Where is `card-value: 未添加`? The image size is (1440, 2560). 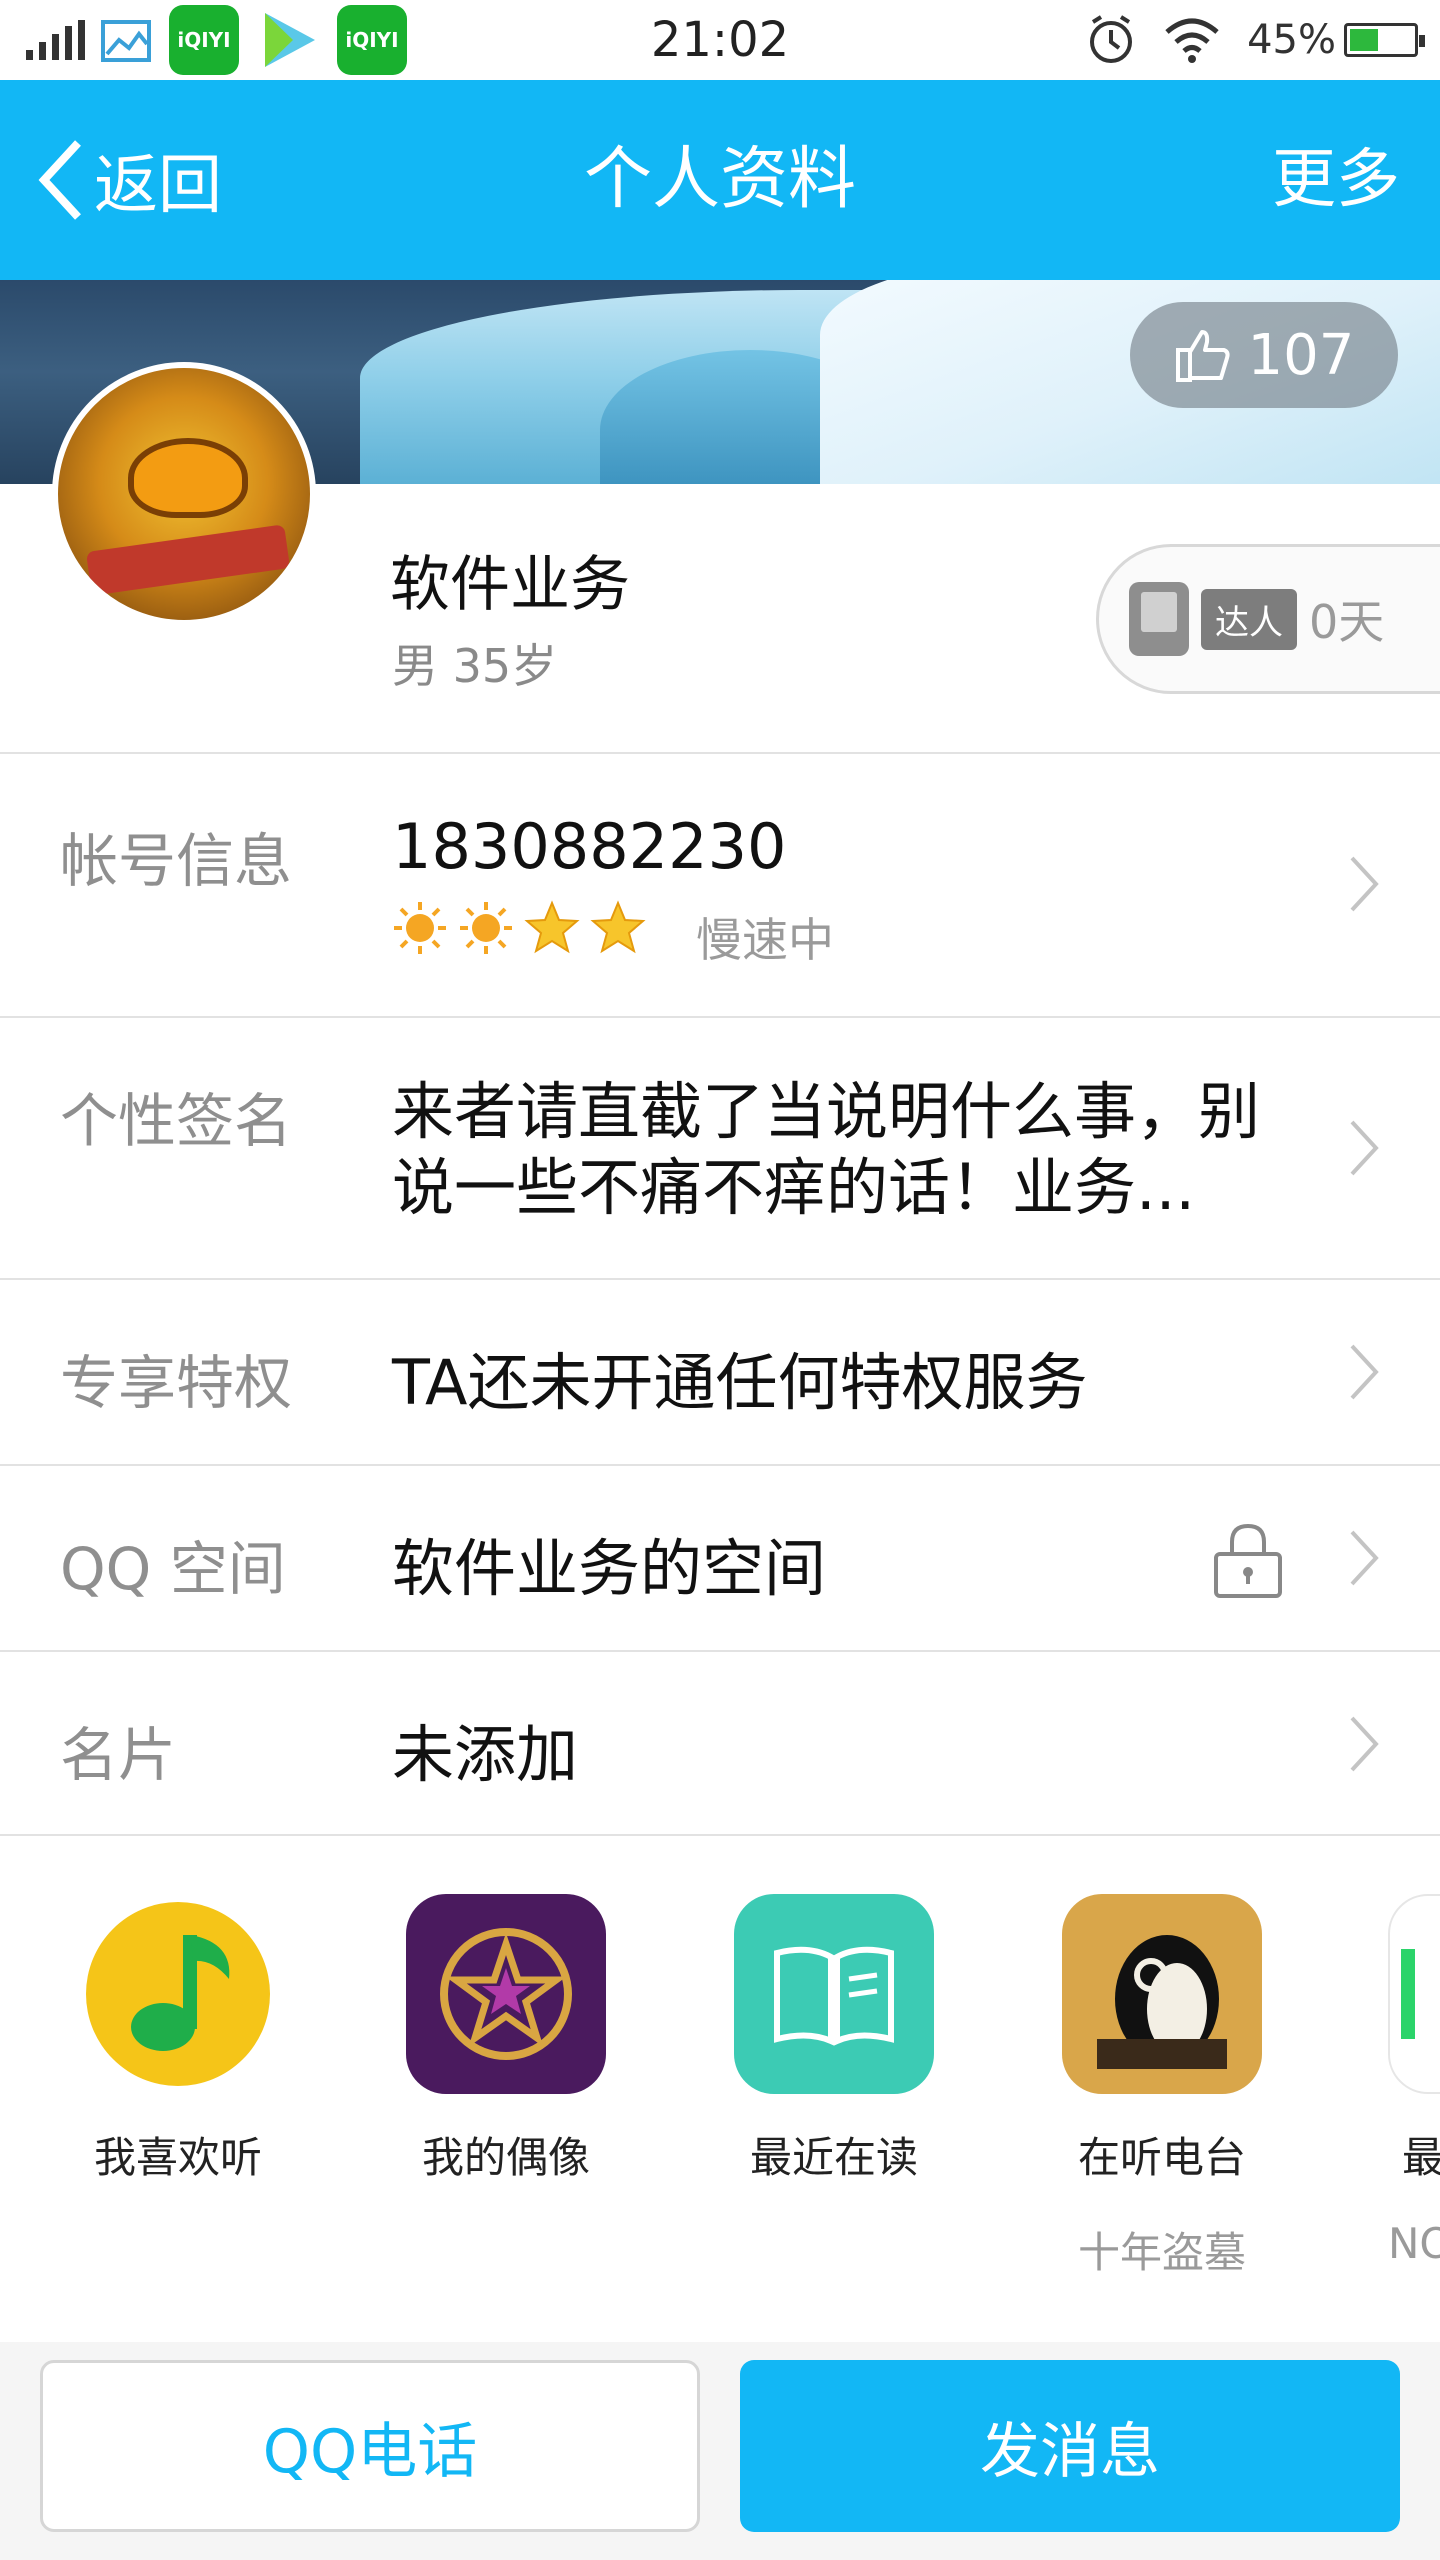 card-value: 未添加 is located at coordinates (485, 1754).